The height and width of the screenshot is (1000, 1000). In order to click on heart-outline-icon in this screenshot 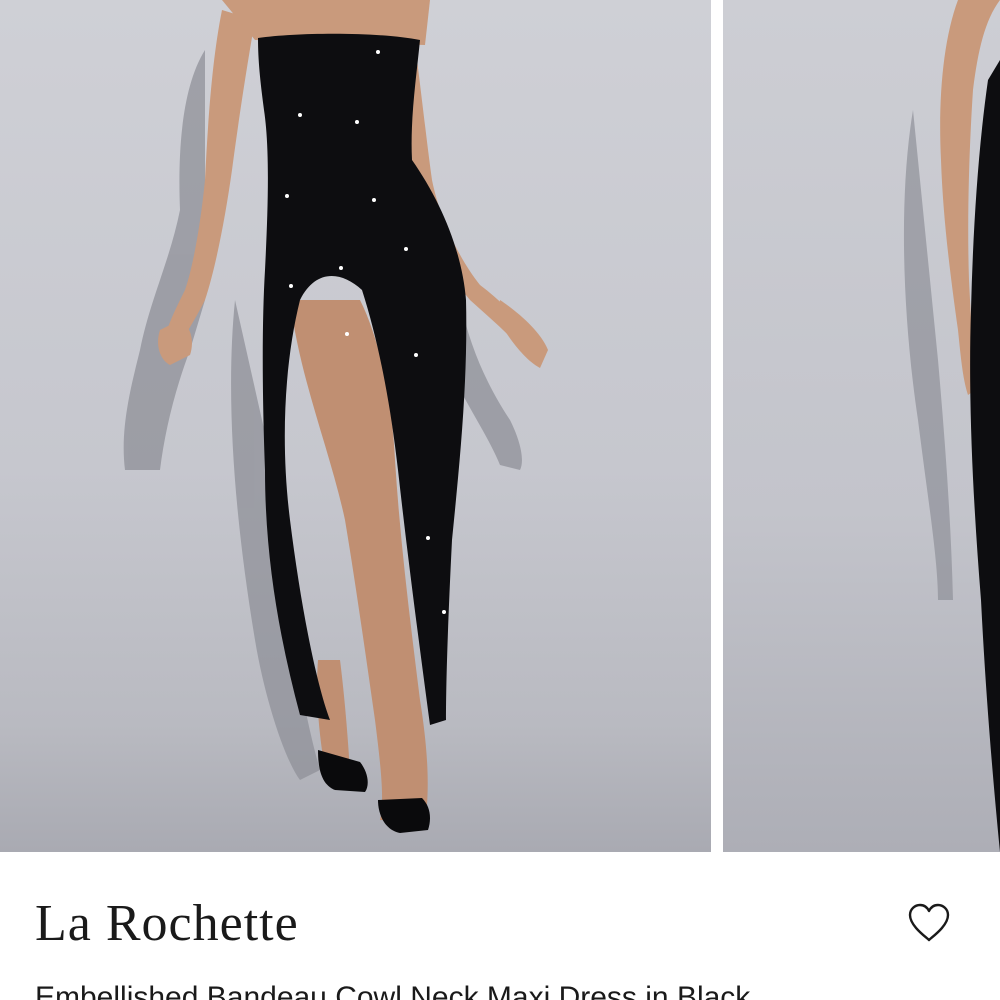, I will do `click(929, 922)`.